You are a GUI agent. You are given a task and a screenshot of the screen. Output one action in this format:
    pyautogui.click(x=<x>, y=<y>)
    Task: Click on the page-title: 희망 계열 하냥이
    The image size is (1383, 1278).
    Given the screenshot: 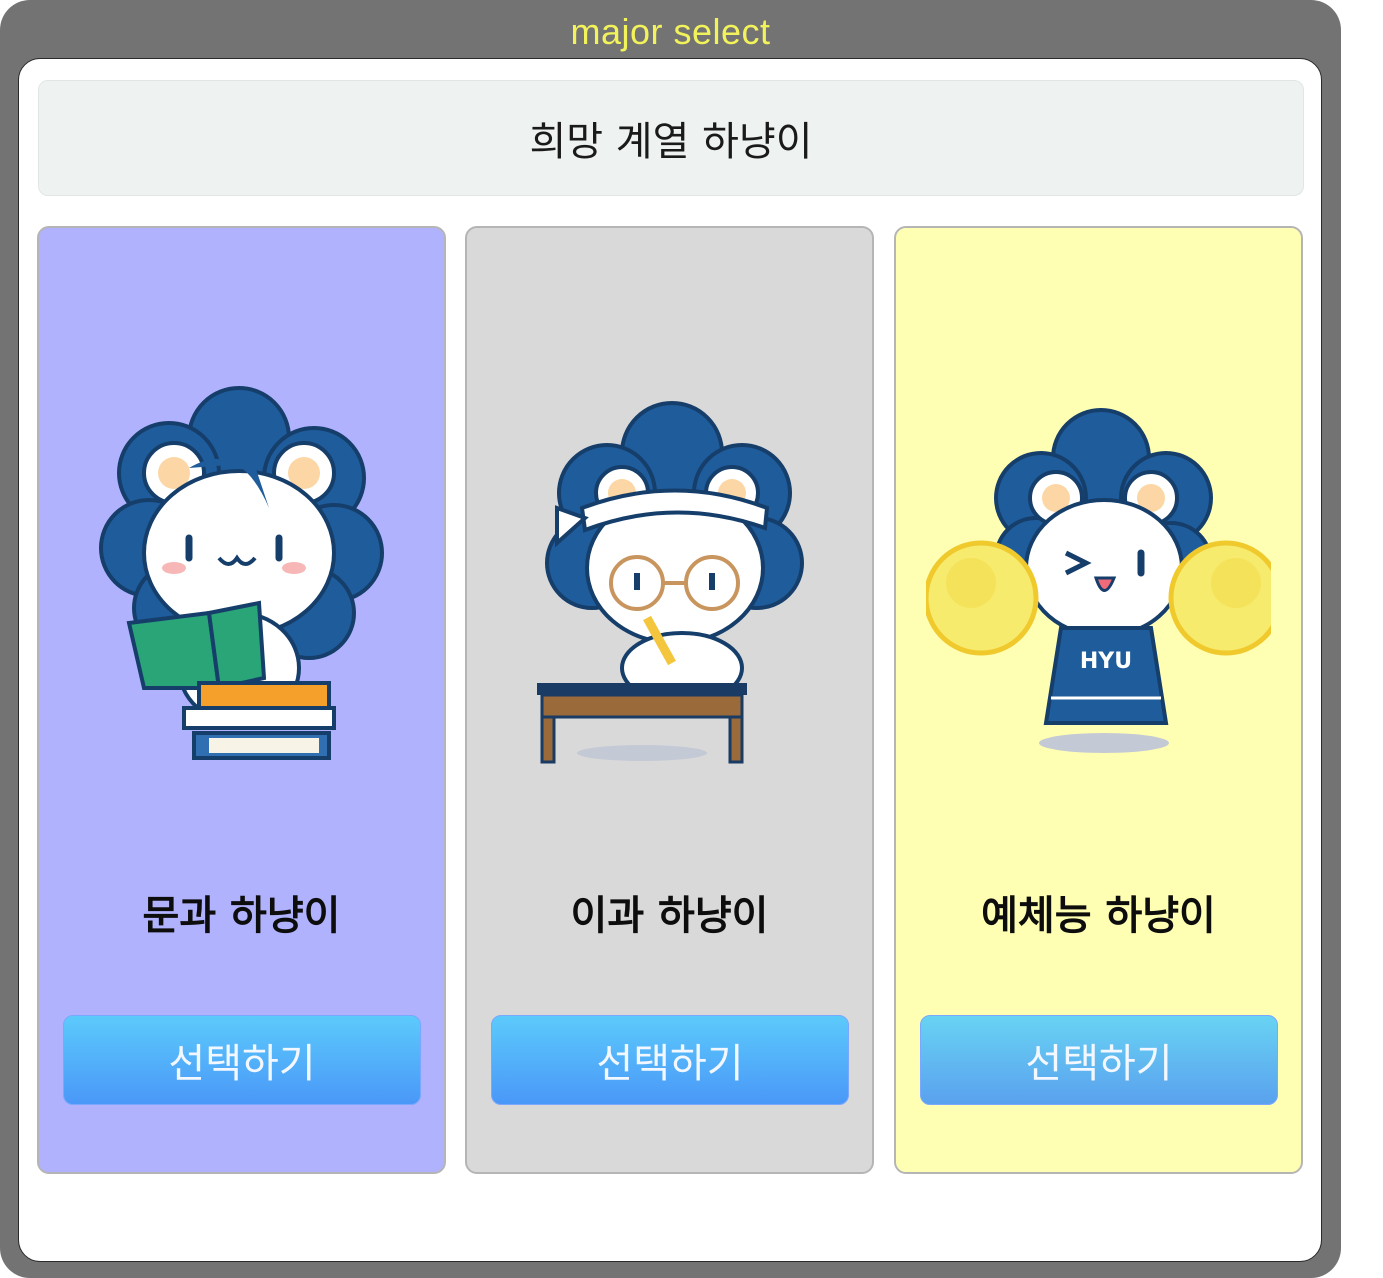 What is the action you would take?
    pyautogui.click(x=671, y=138)
    